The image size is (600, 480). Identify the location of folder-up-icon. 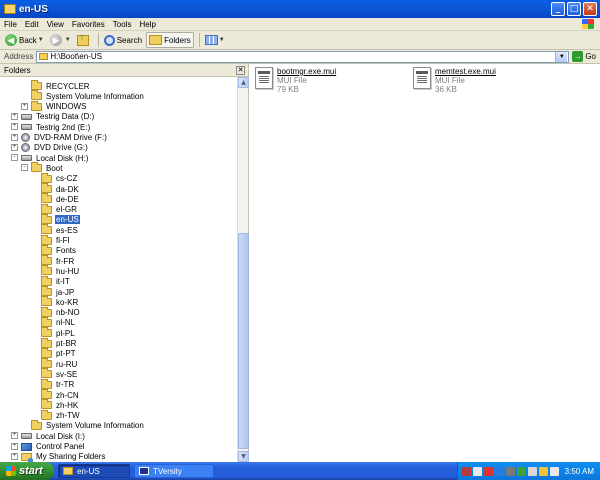
(82, 39).